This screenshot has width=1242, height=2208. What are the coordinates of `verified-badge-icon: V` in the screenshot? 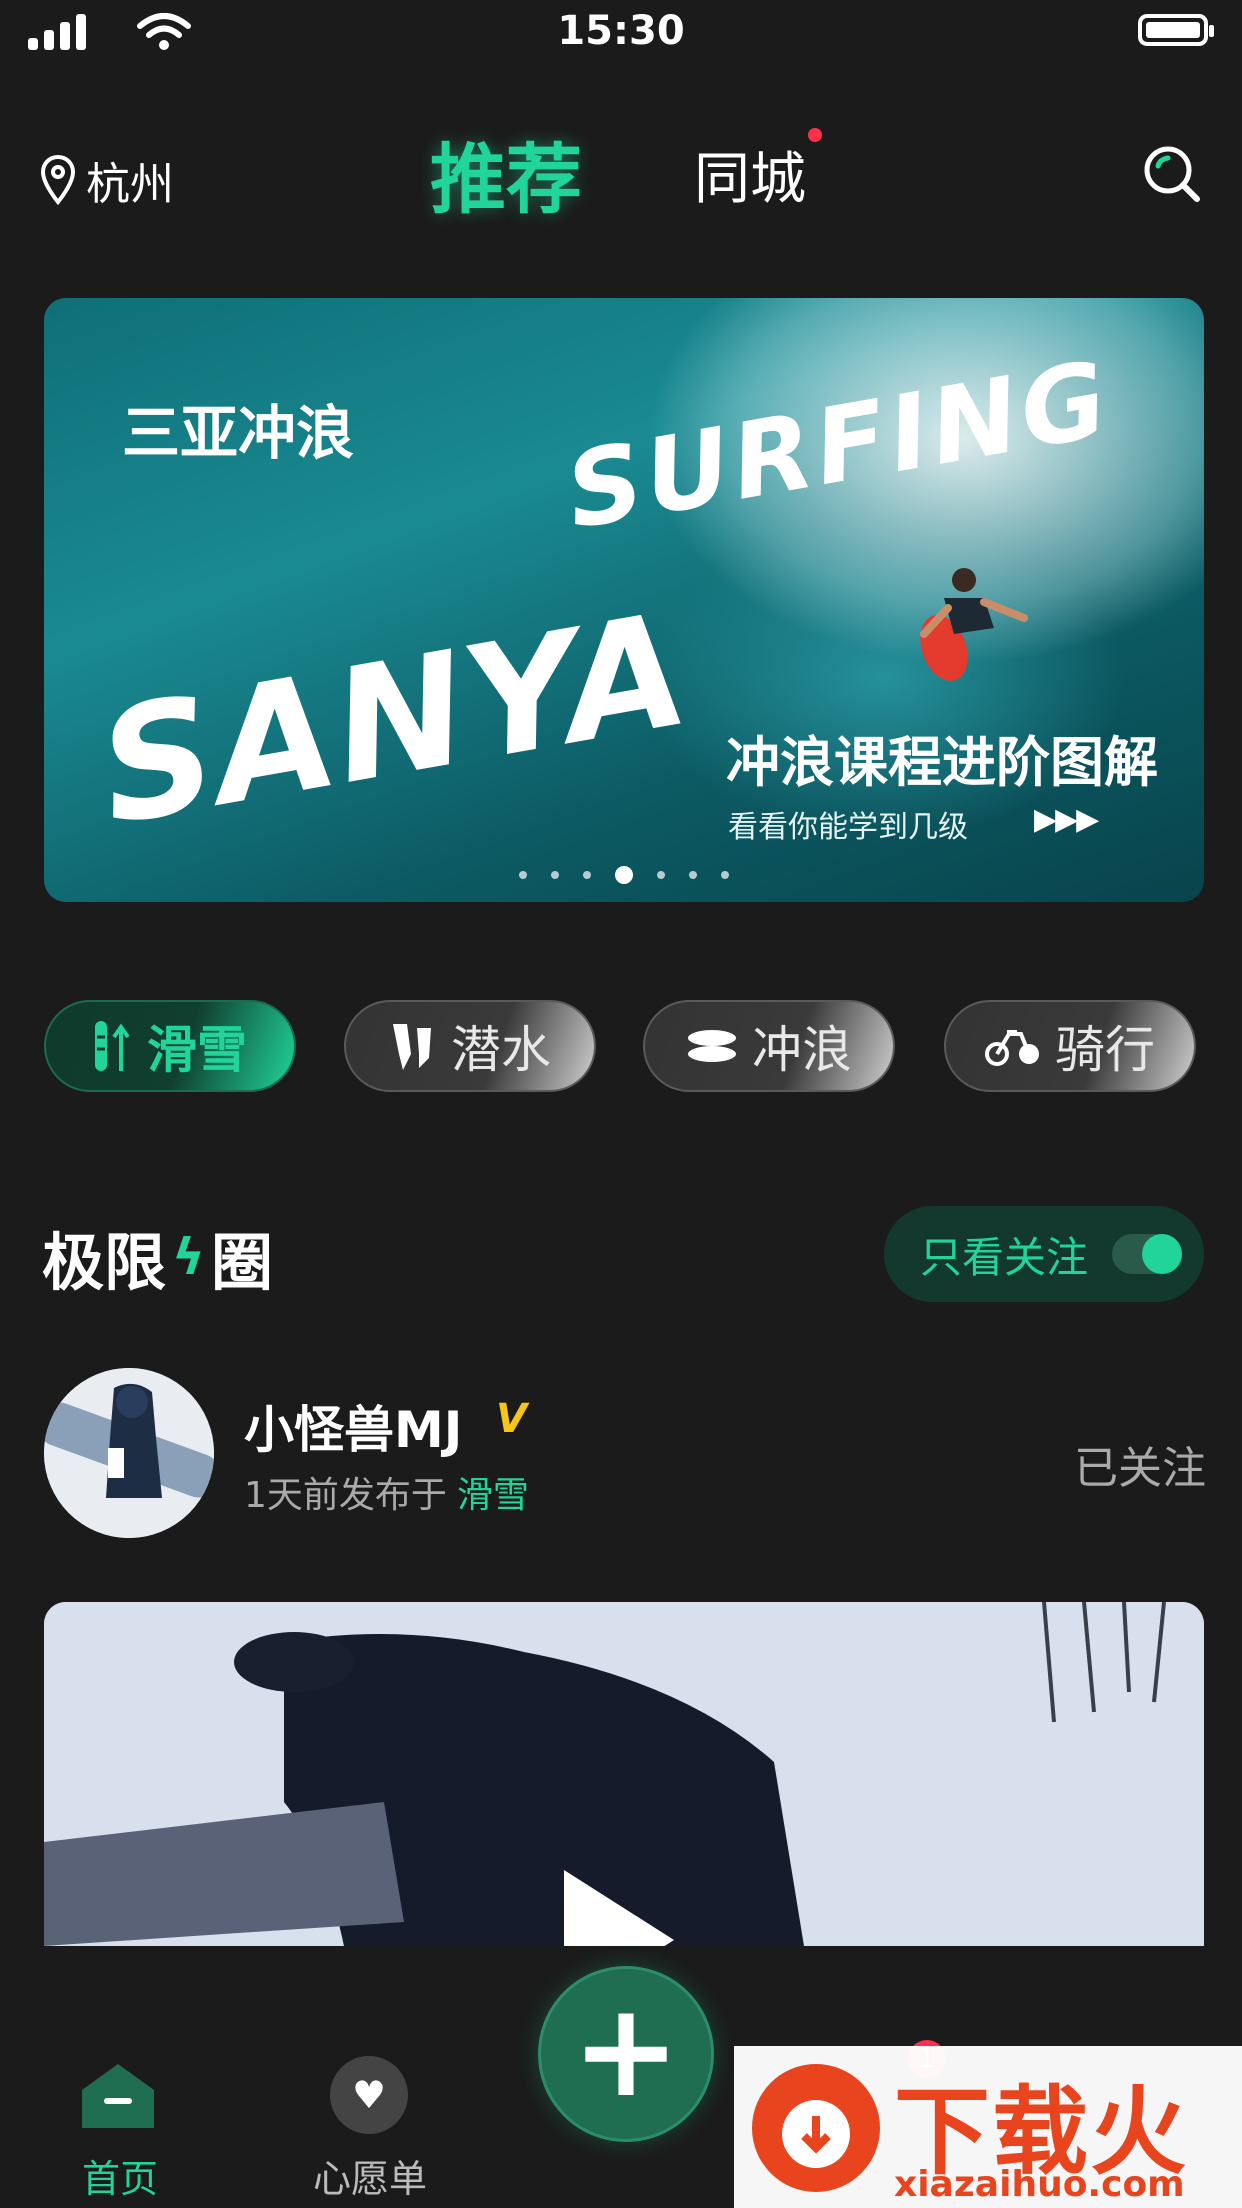 It's located at (511, 1419).